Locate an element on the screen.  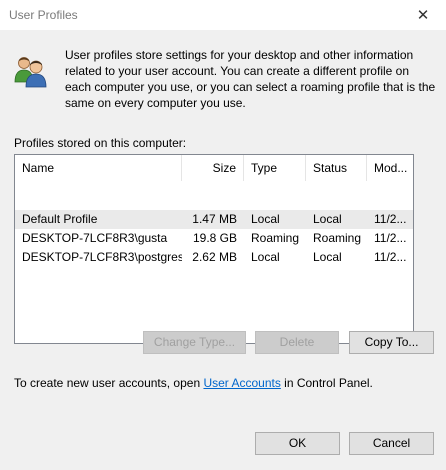
user-accounts-link: User Accounts is located at coordinates (241, 383).